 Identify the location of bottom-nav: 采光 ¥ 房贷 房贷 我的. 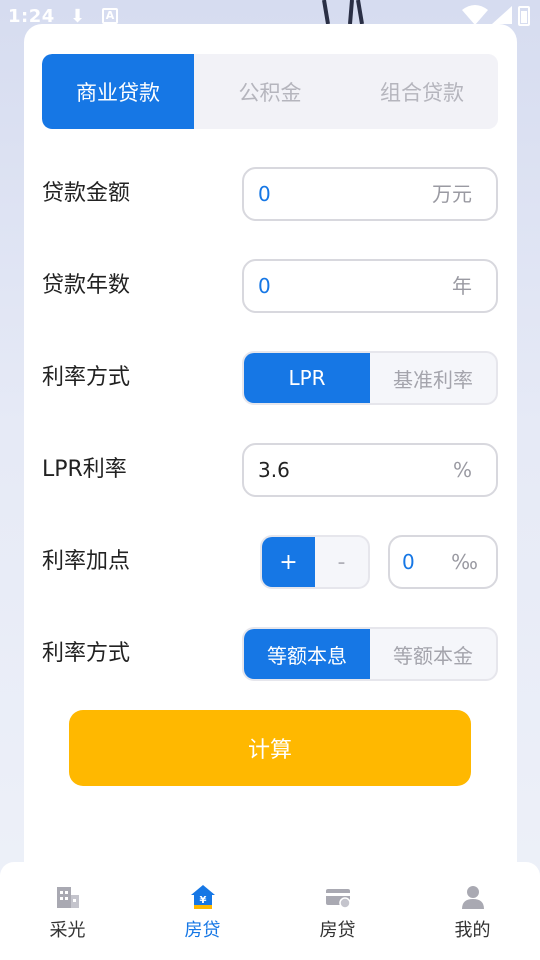
(270, 911).